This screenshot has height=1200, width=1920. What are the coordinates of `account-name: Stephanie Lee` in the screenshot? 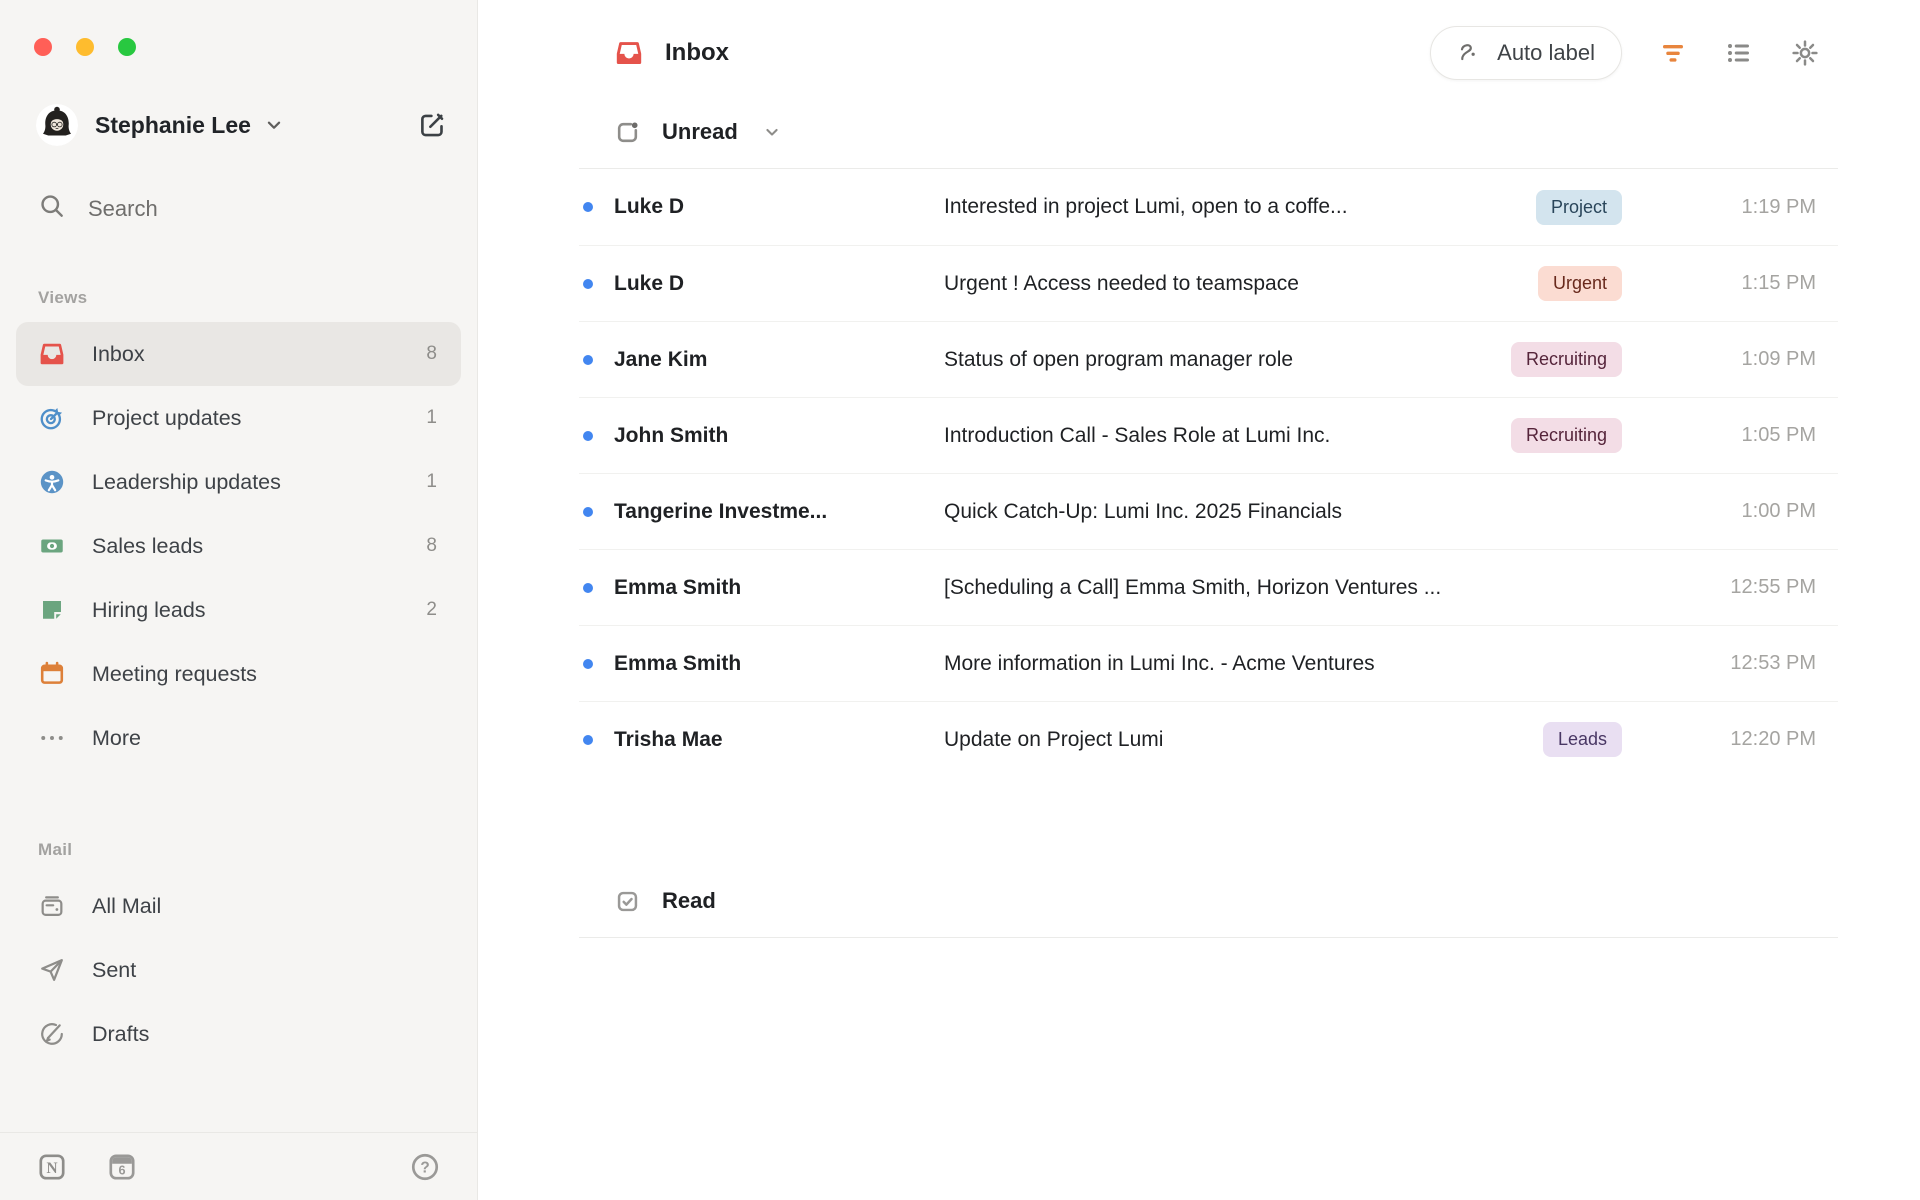 It's located at (173, 124).